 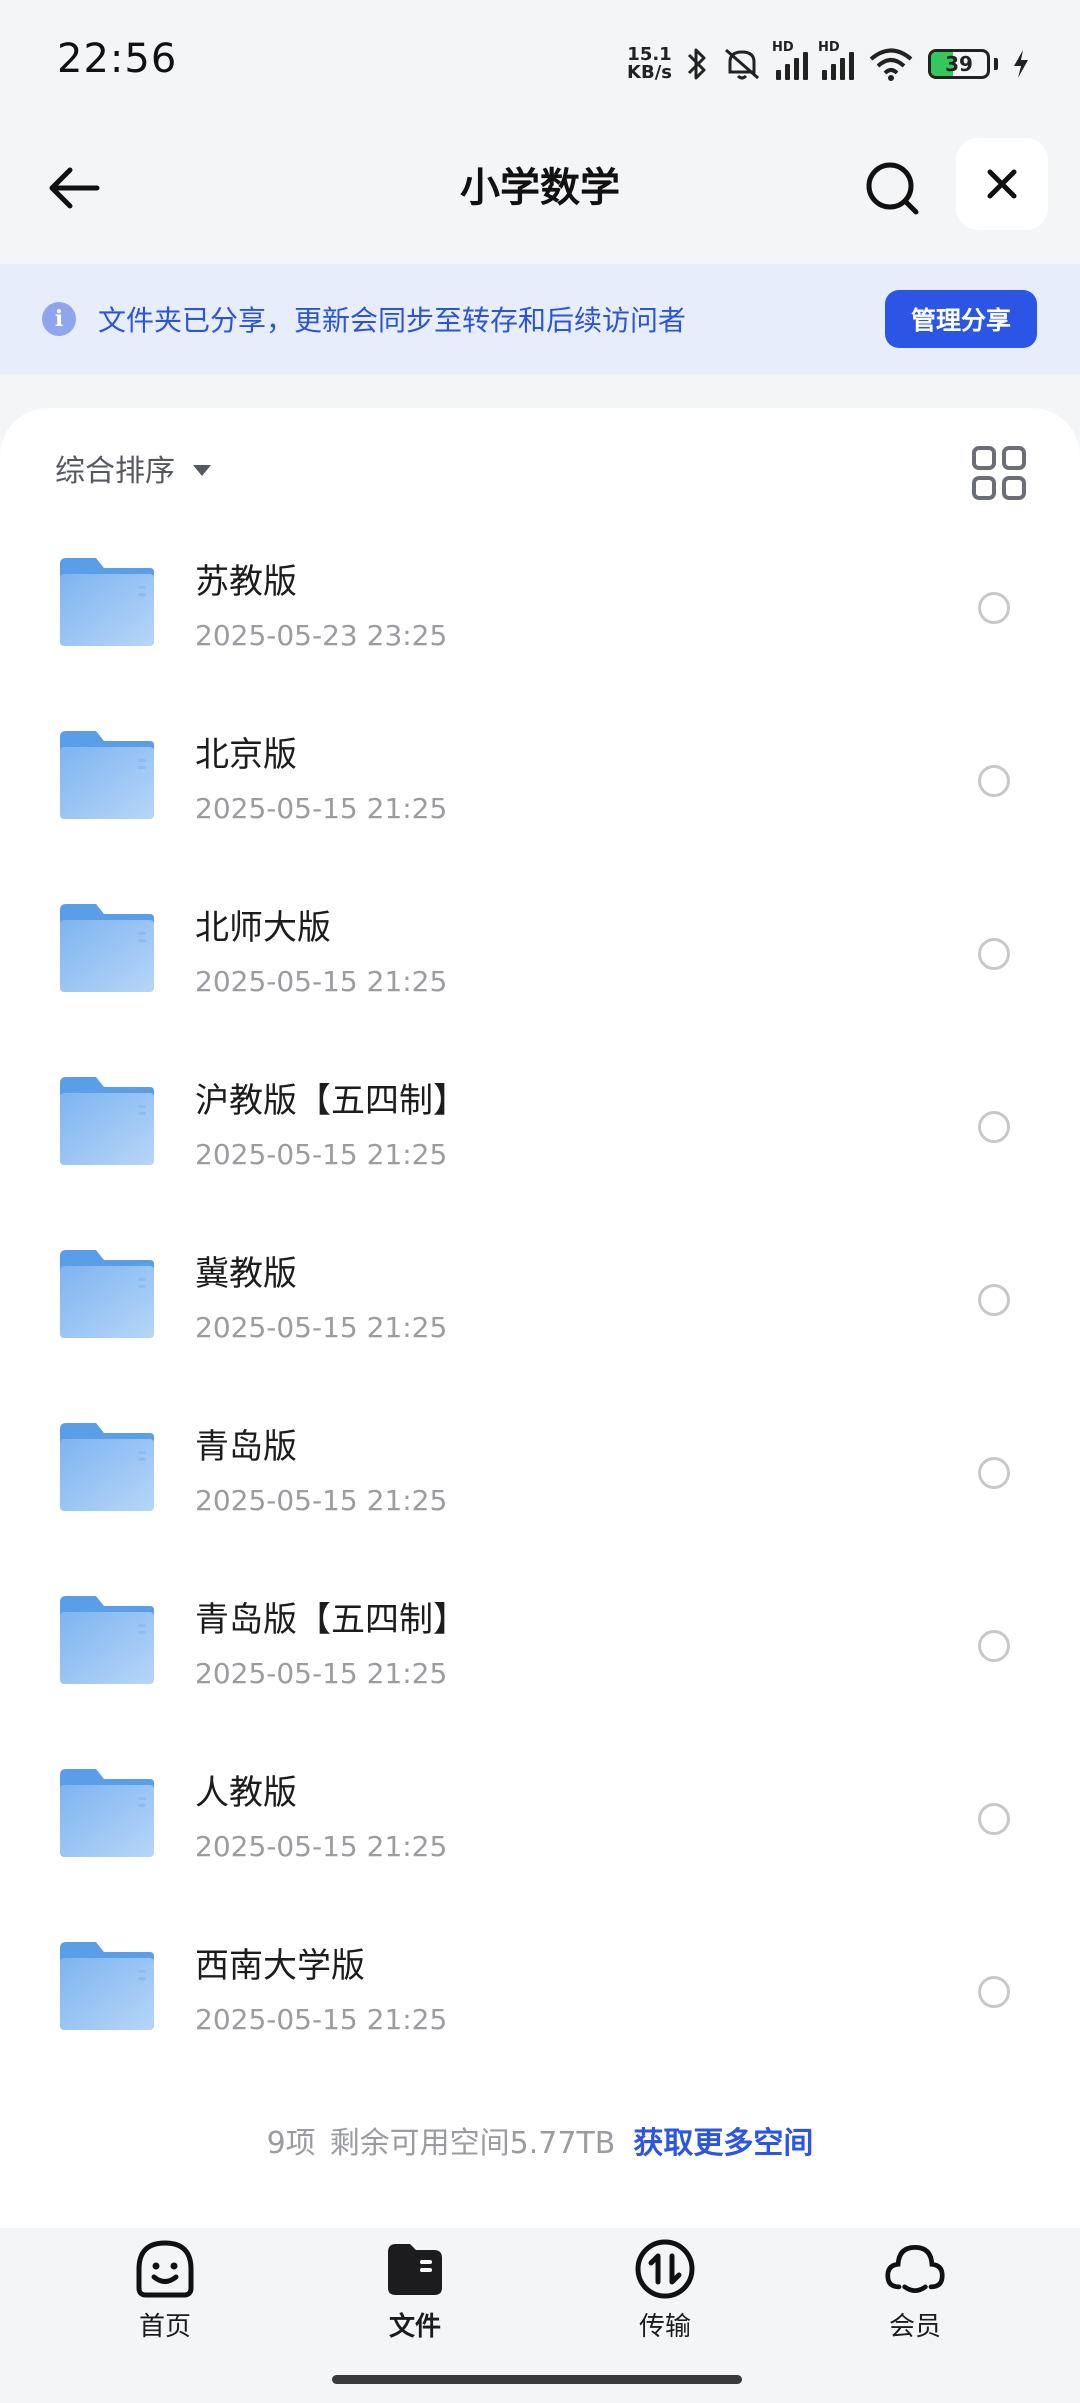 What do you see at coordinates (540, 467) in the screenshot?
I see `sort-toolbar: 综合排序` at bounding box center [540, 467].